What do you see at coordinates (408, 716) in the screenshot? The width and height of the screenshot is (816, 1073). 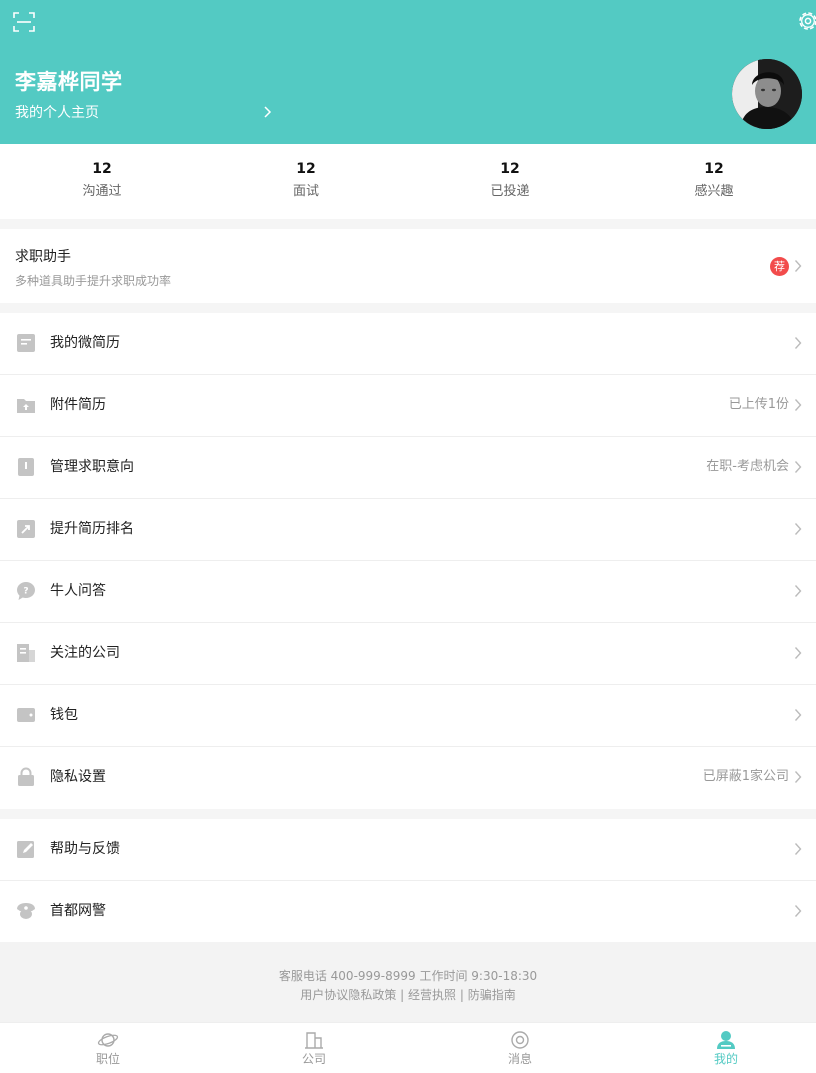 I see `menu-item-wallet: 钱包` at bounding box center [408, 716].